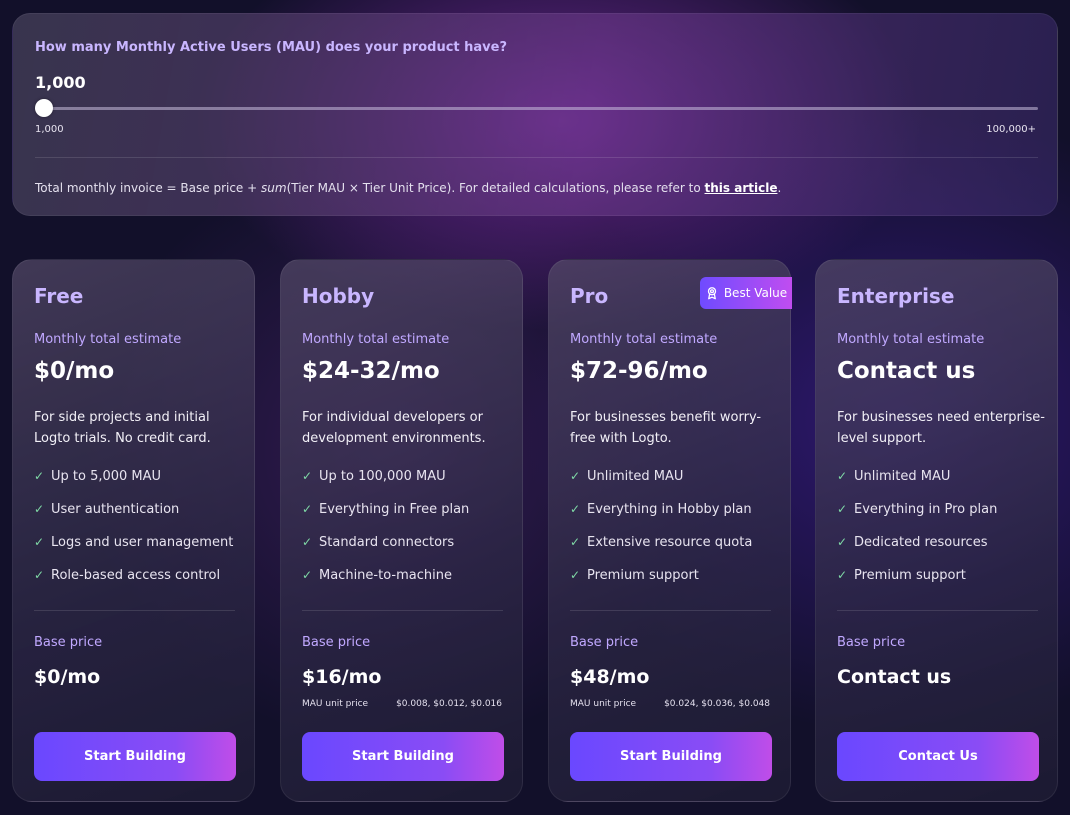 The width and height of the screenshot is (1070, 815). Describe the element at coordinates (385, 551) in the screenshot. I see `feature-item: ✓ Standard connectors` at that location.